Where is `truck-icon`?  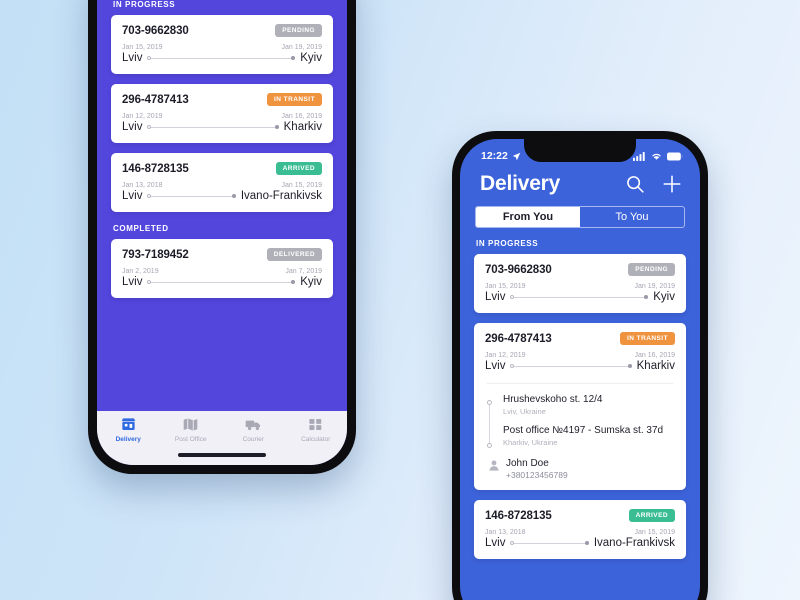
truck-icon is located at coordinates (252, 425).